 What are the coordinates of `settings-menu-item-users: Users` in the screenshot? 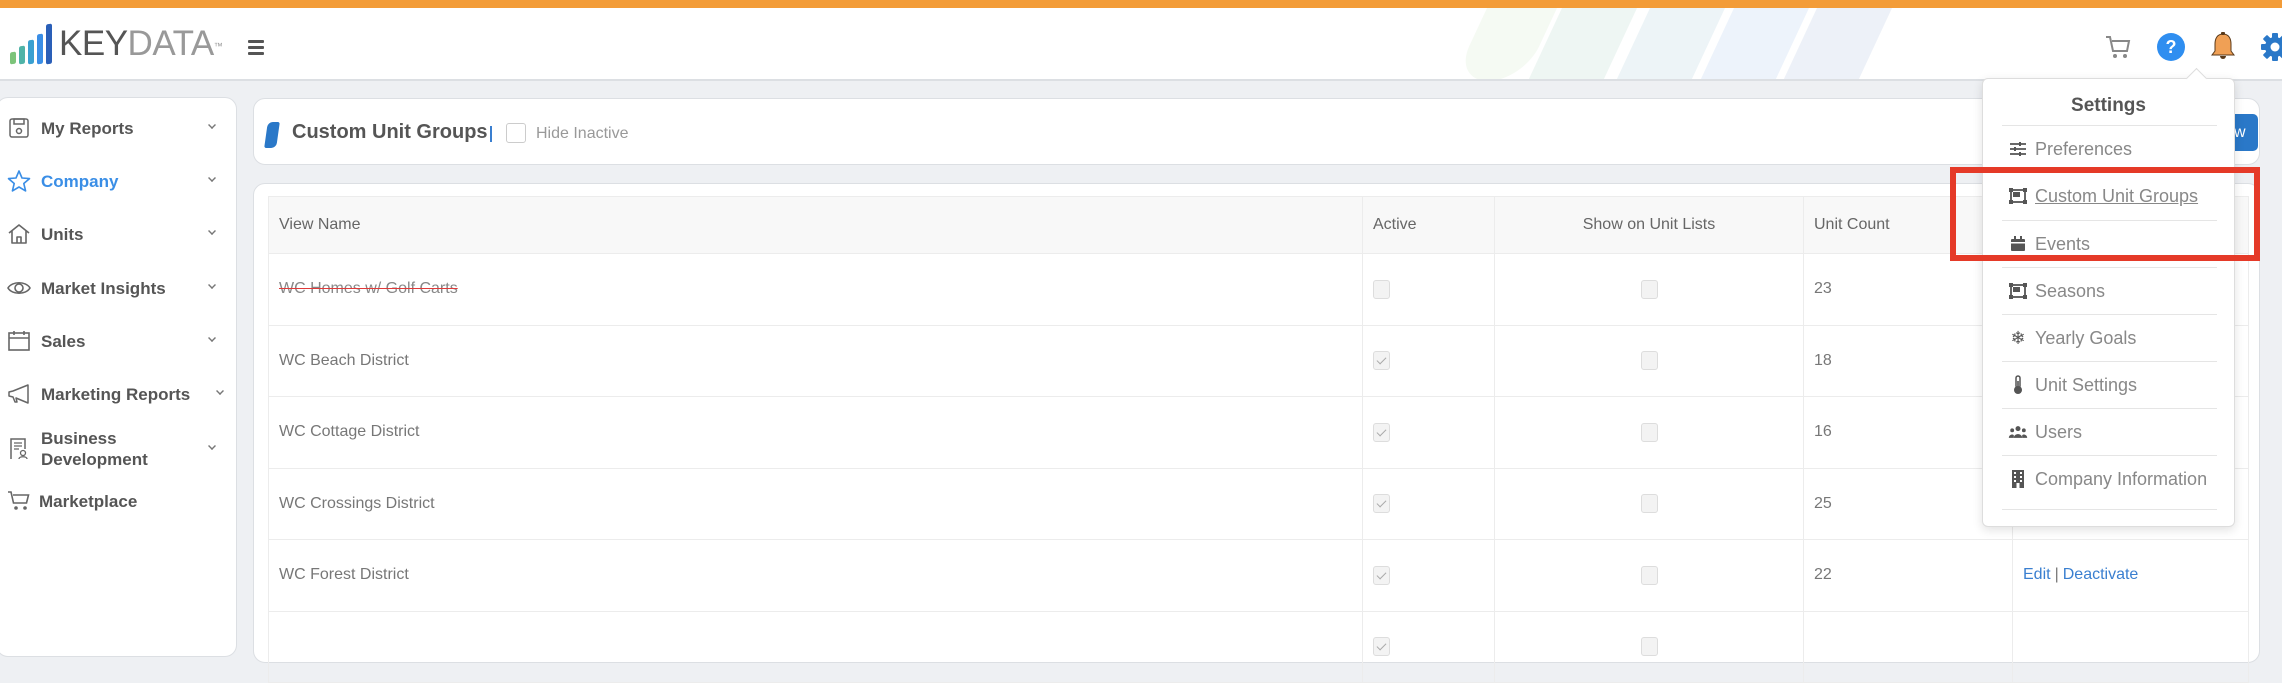 It's located at (2109, 431).